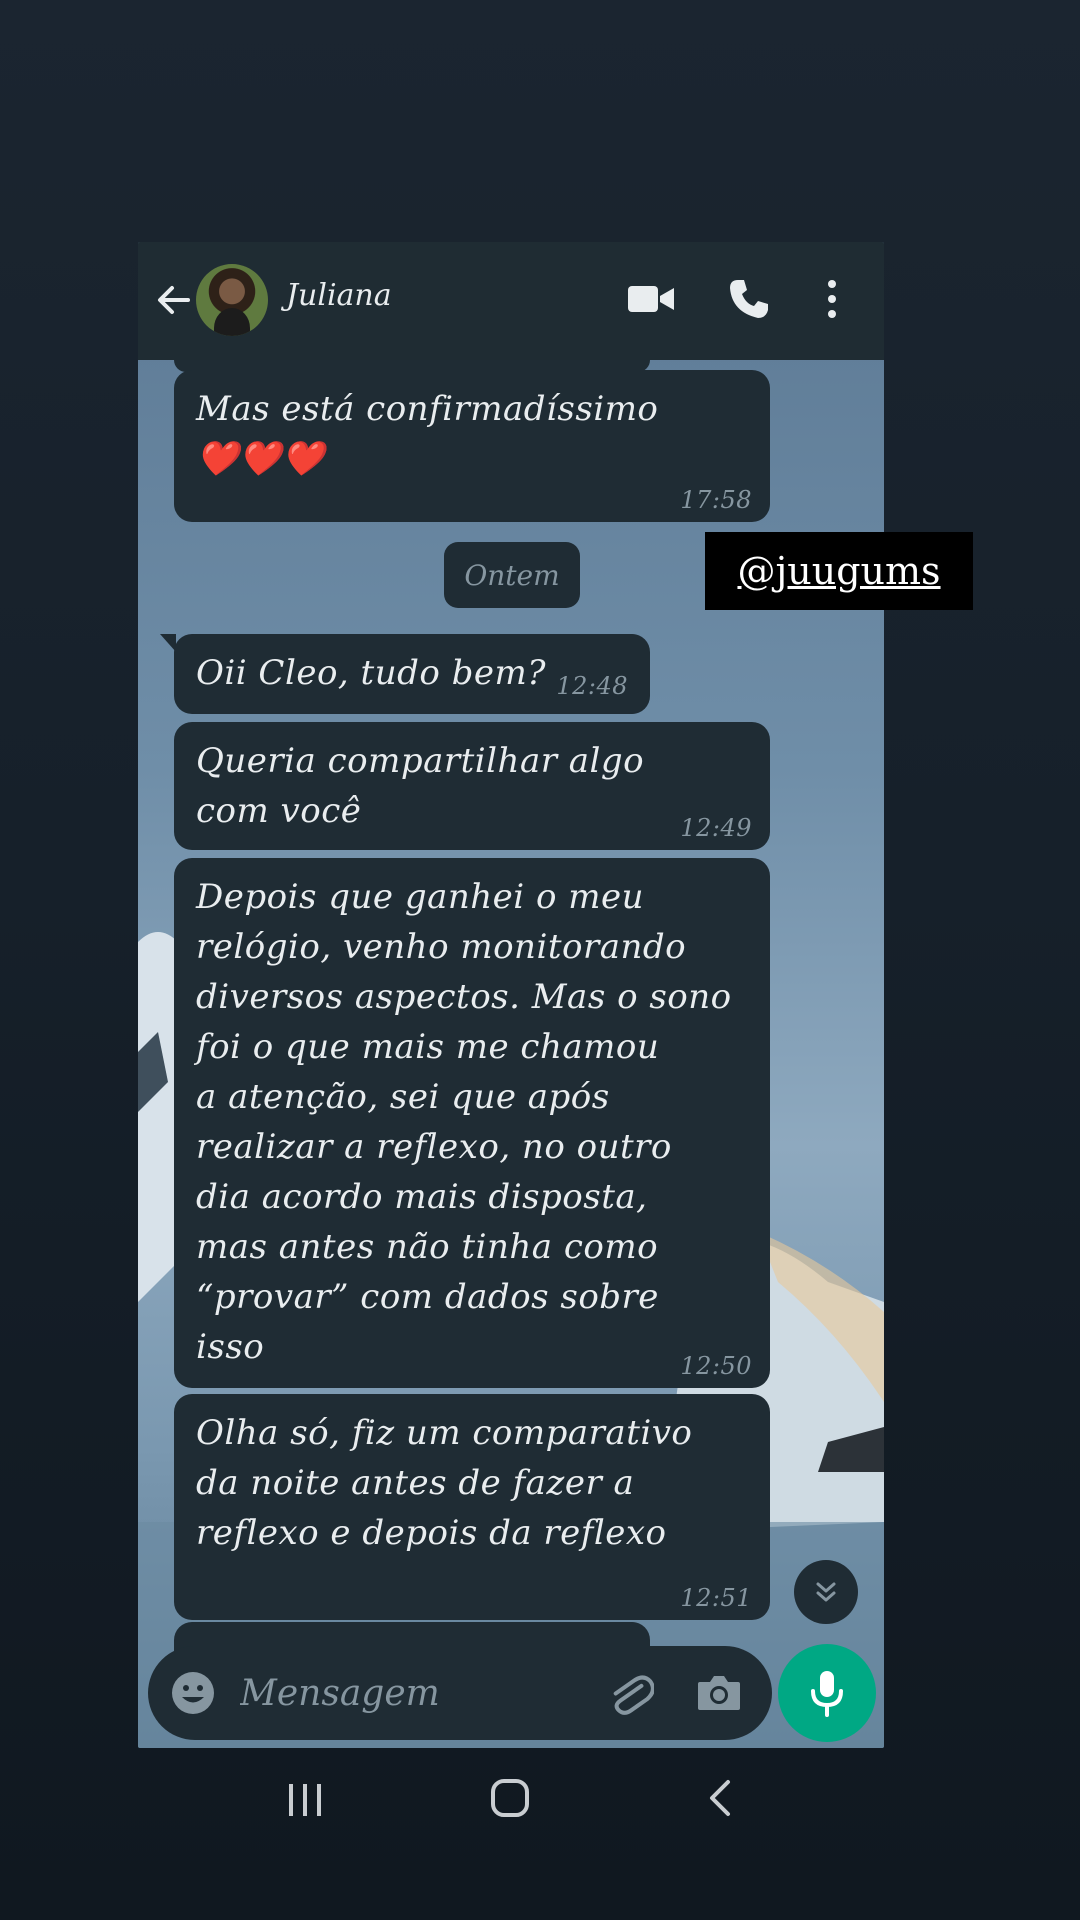 This screenshot has height=1920, width=1080. Describe the element at coordinates (716, 500) in the screenshot. I see `message-time: 17:58` at that location.